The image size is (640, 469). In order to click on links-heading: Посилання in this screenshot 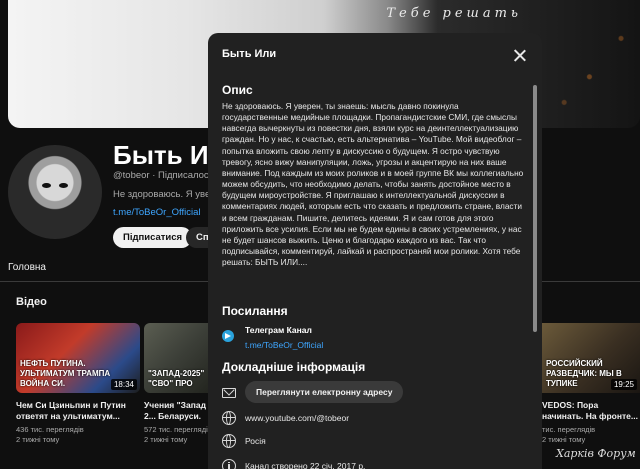, I will do `click(255, 311)`.